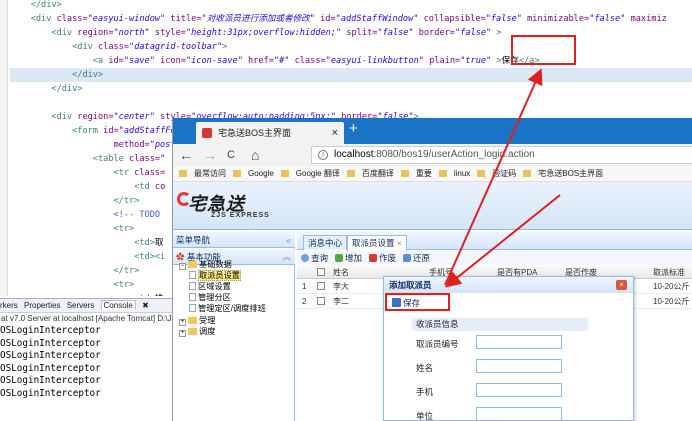 This screenshot has height=421, width=692. I want to click on arrow-to-code, so click(493, 177).